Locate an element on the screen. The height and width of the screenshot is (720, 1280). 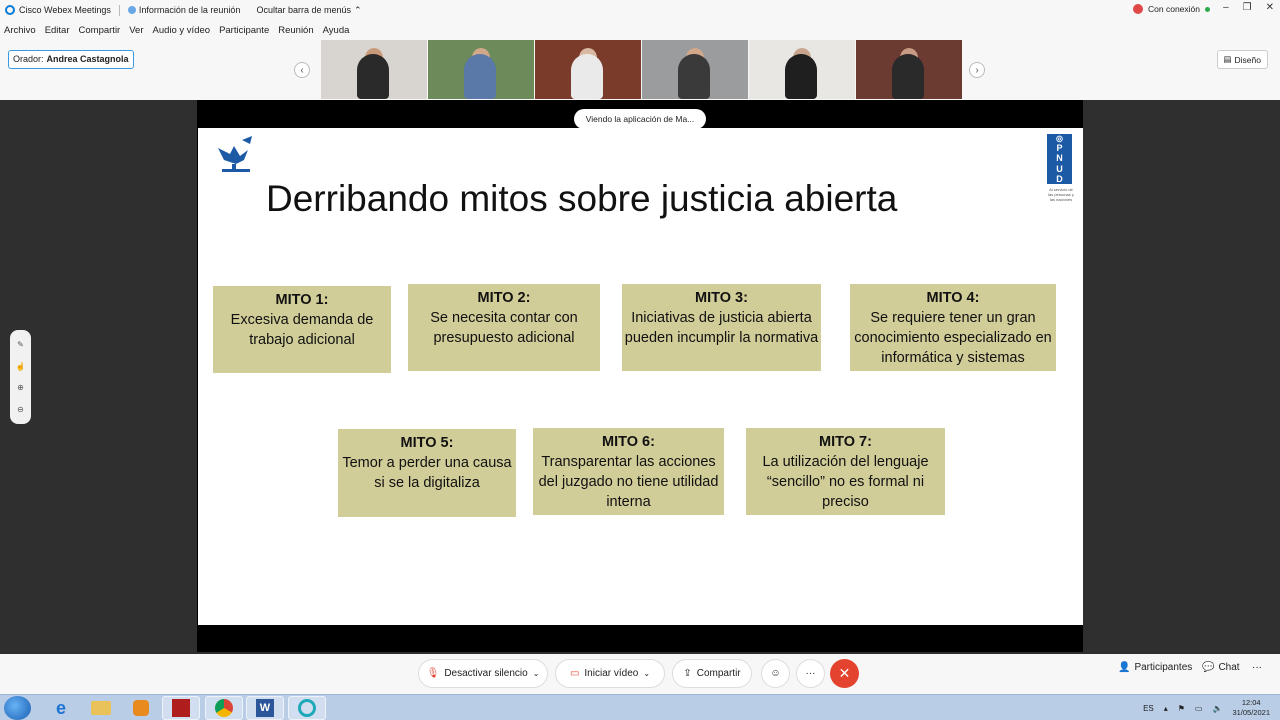
myth-title: MITO 6: is located at coordinates (628, 442).